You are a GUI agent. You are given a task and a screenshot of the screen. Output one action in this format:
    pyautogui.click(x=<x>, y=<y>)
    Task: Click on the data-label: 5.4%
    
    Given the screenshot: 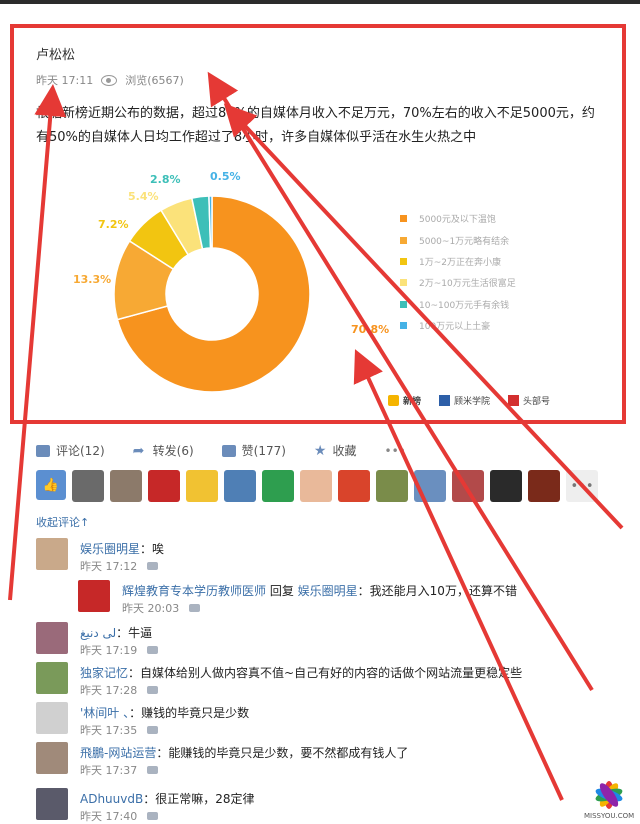 What is the action you would take?
    pyautogui.click(x=143, y=196)
    